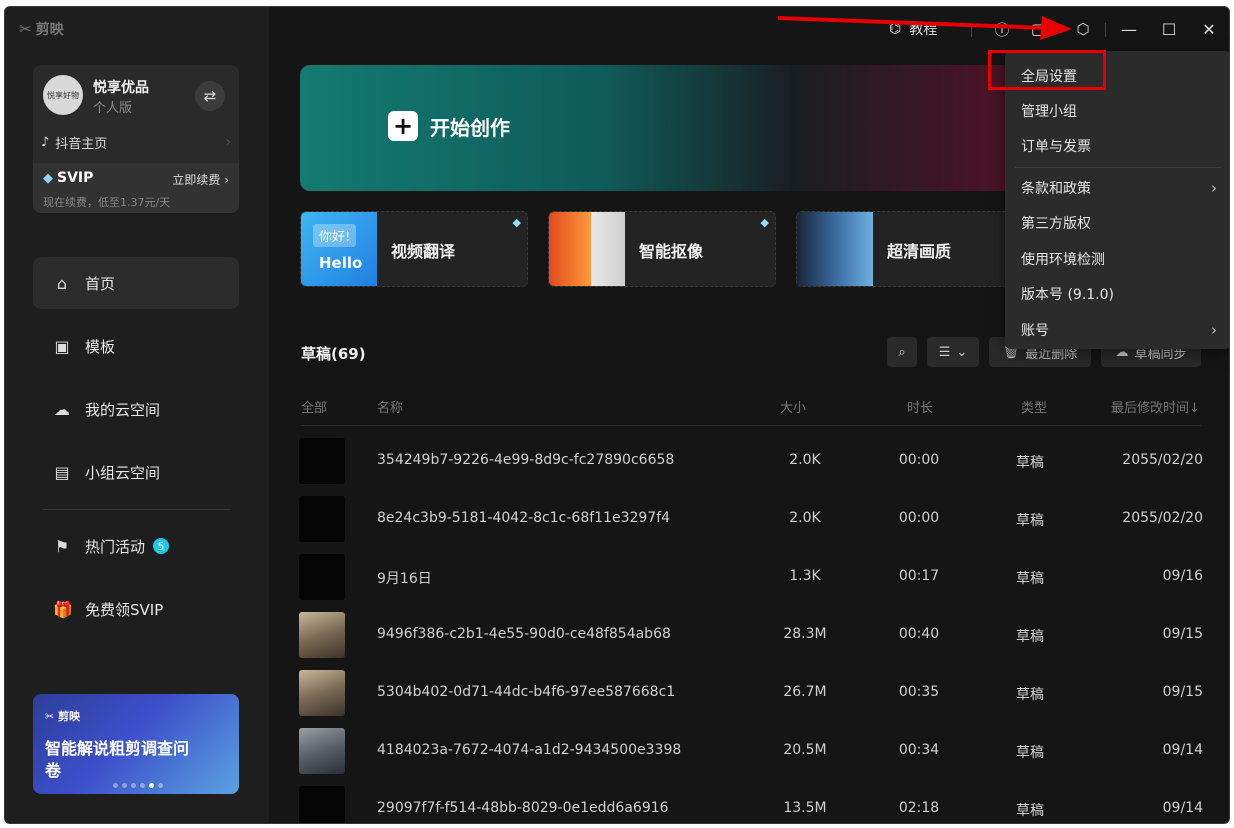 The height and width of the screenshot is (828, 1234). I want to click on diamond-icon: ◆, so click(48, 178).